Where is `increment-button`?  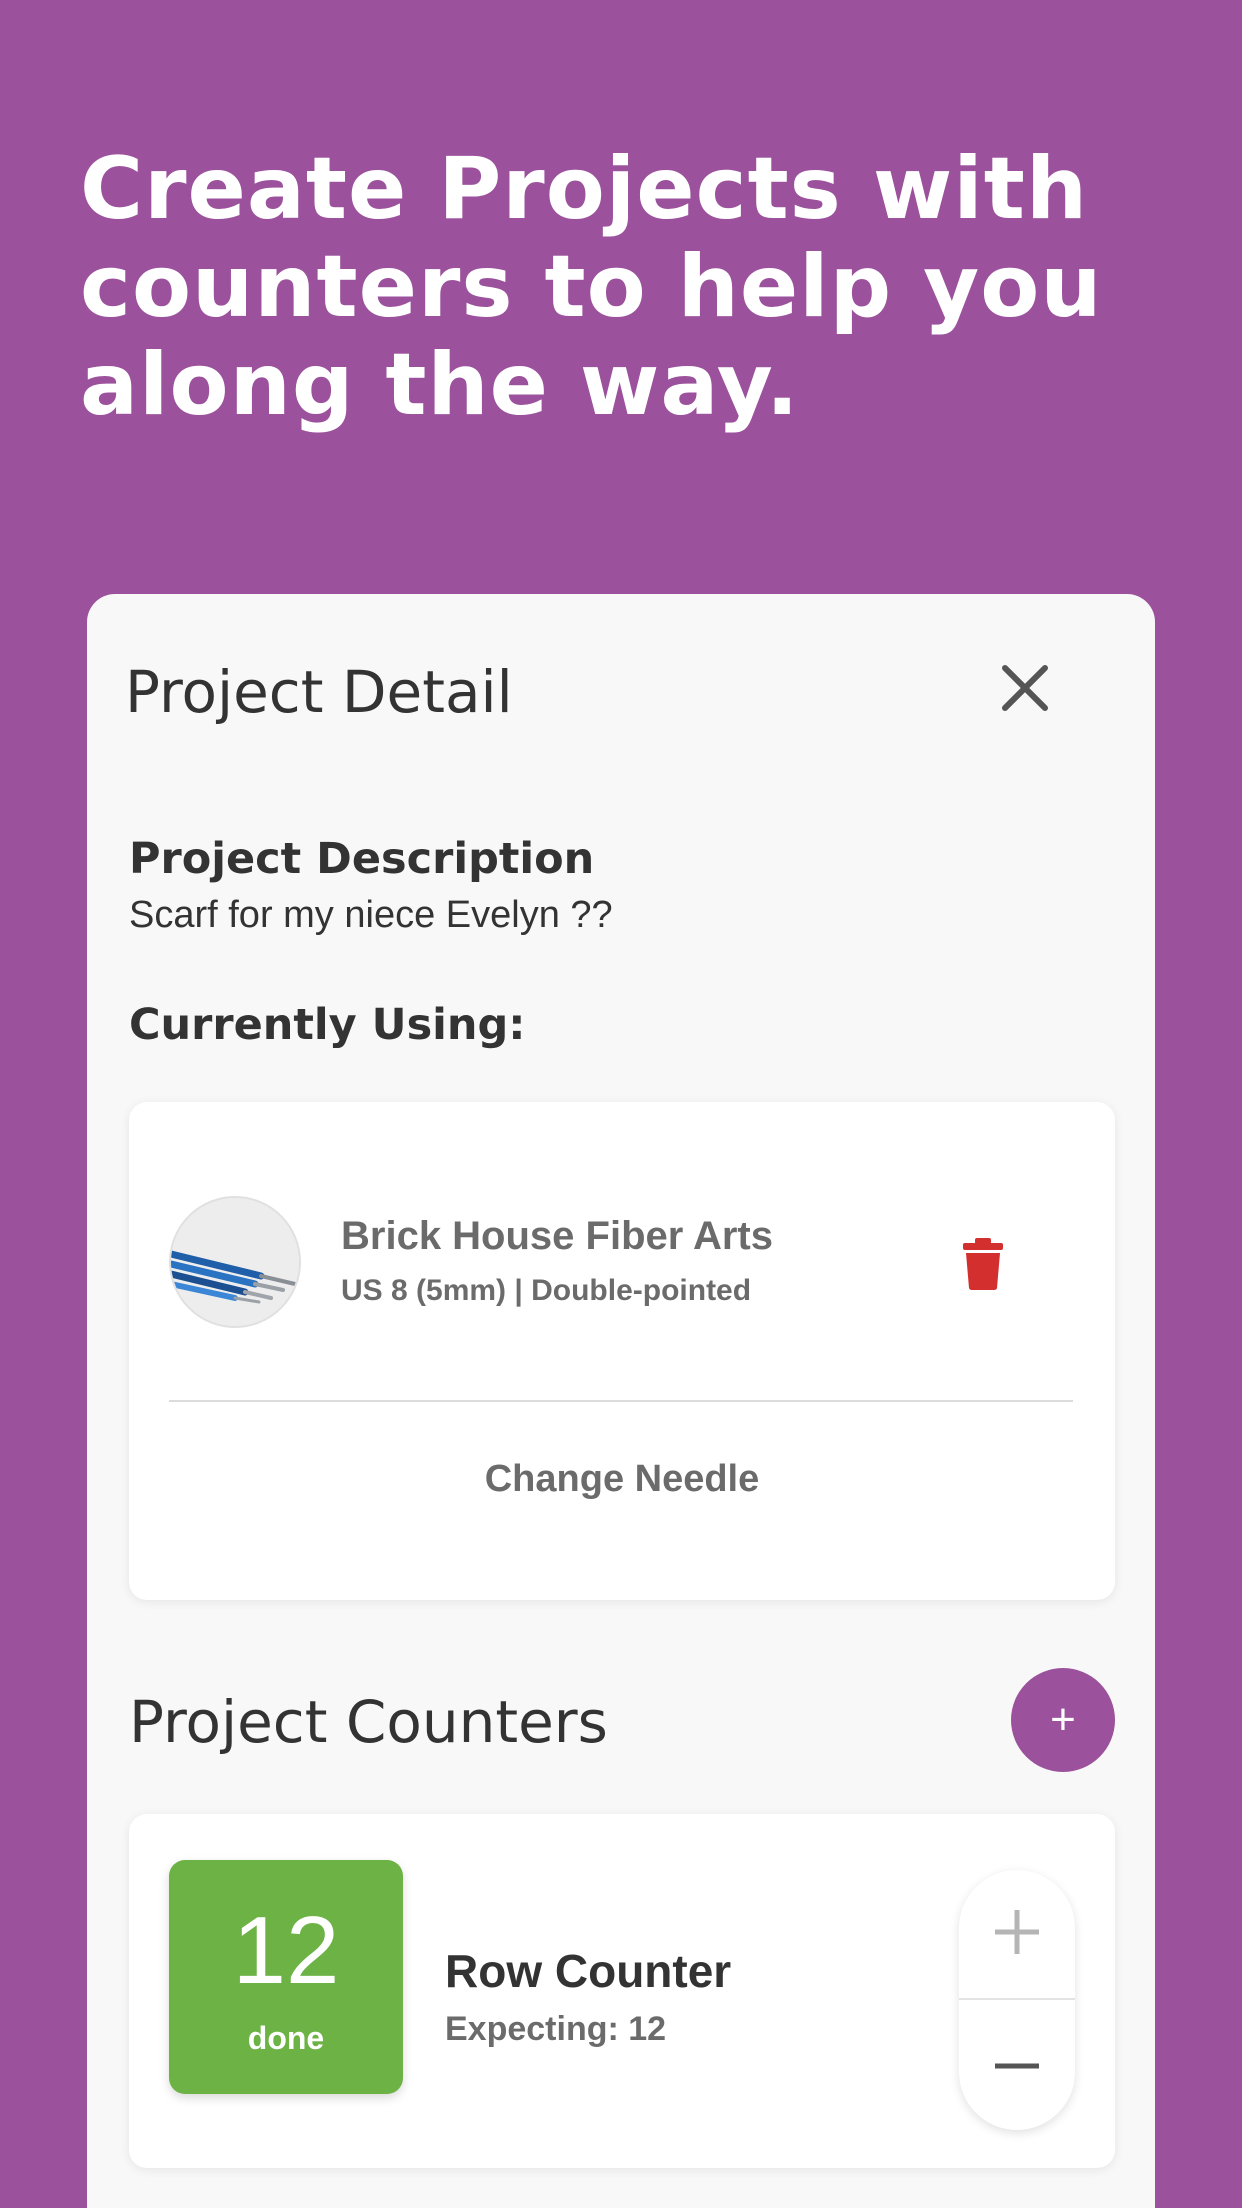
increment-button is located at coordinates (1017, 1932).